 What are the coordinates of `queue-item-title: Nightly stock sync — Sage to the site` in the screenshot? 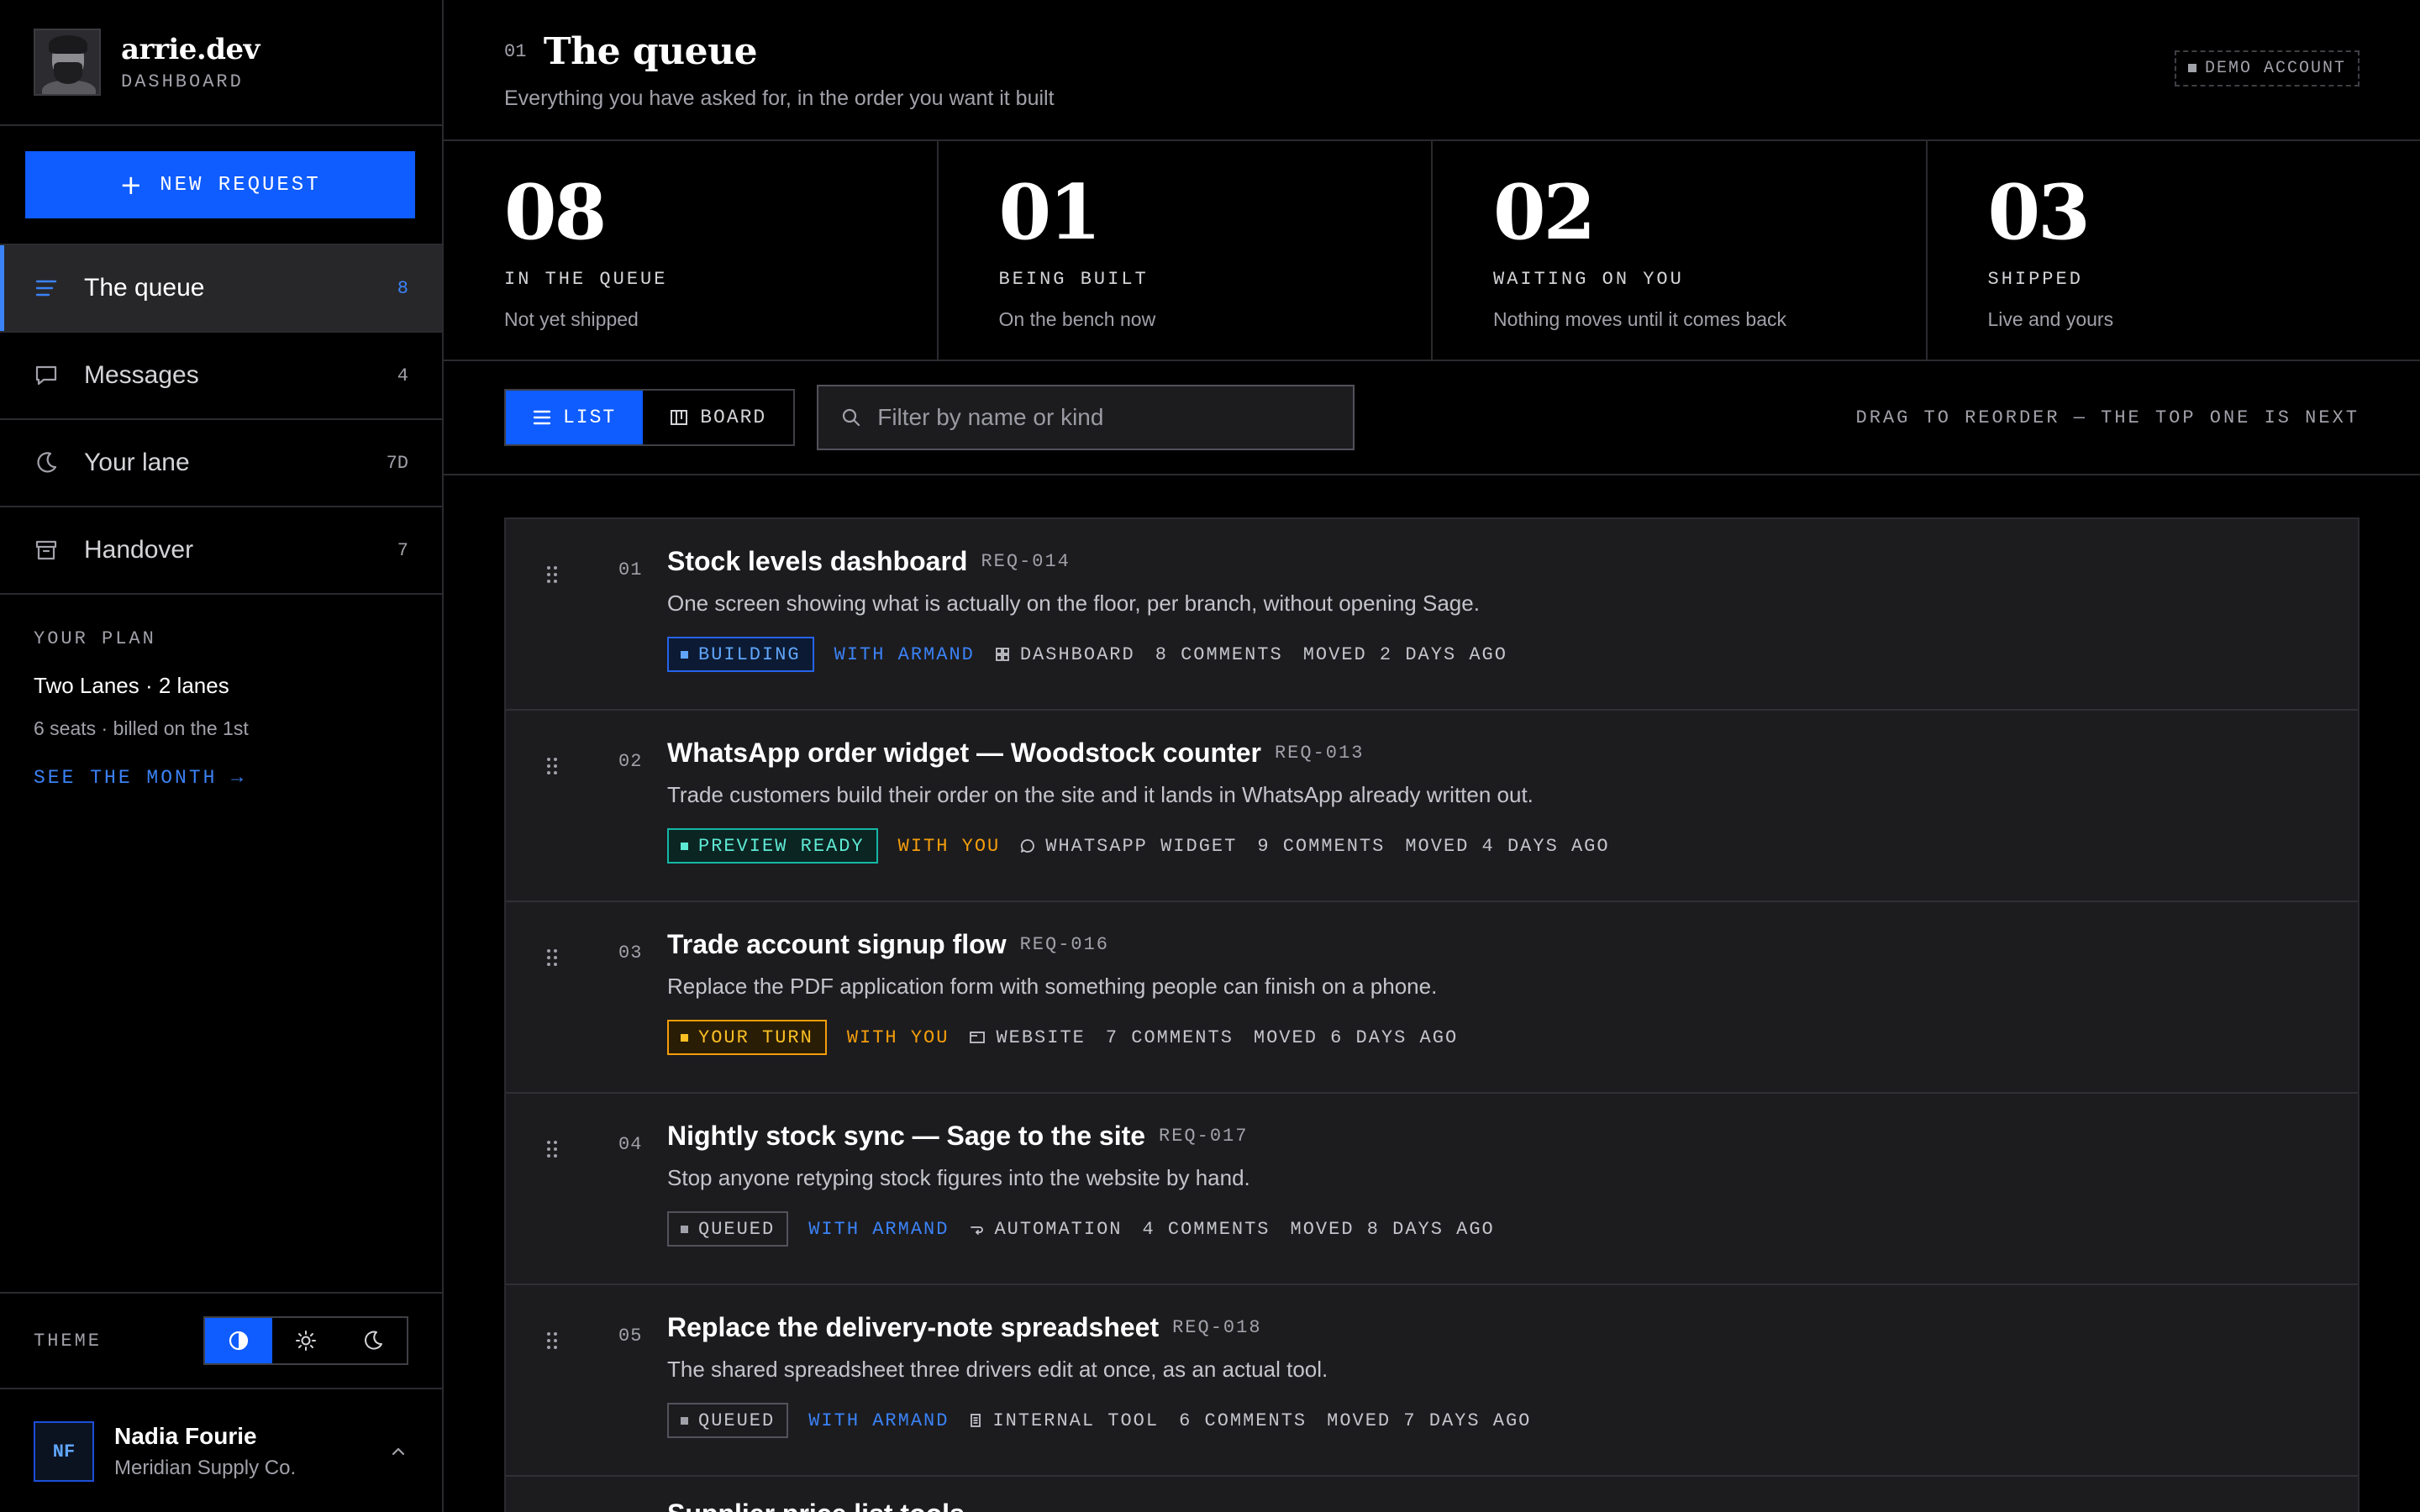 It's located at (906, 1136).